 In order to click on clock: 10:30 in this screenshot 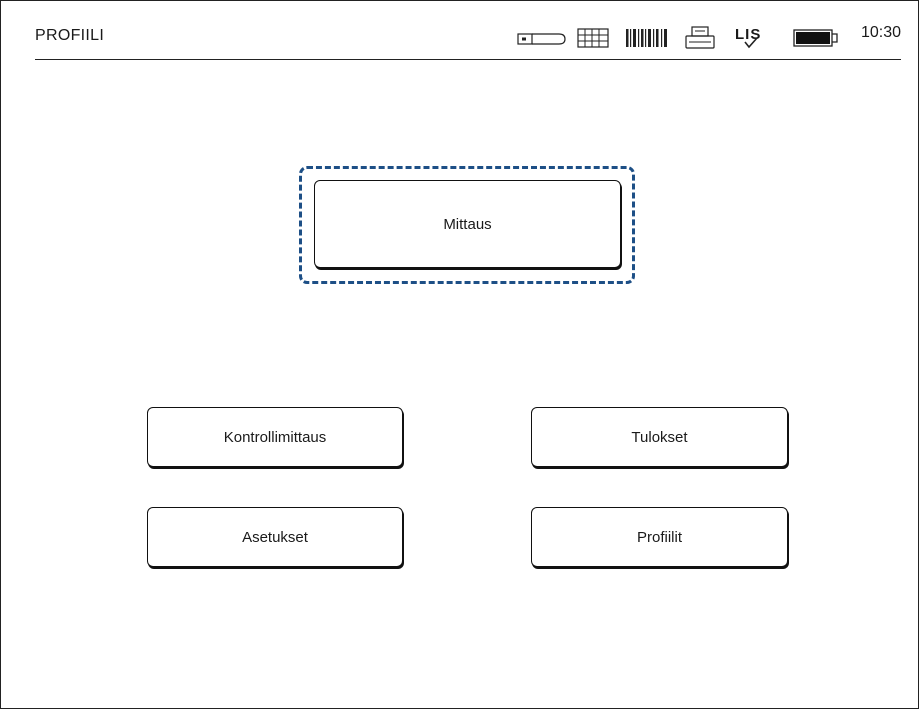, I will do `click(880, 32)`.